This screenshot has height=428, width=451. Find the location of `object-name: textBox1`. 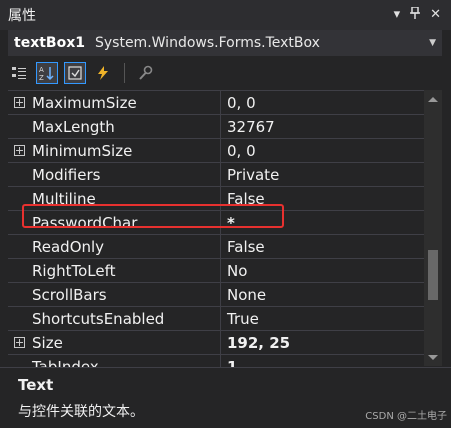

object-name: textBox1 is located at coordinates (49, 43).